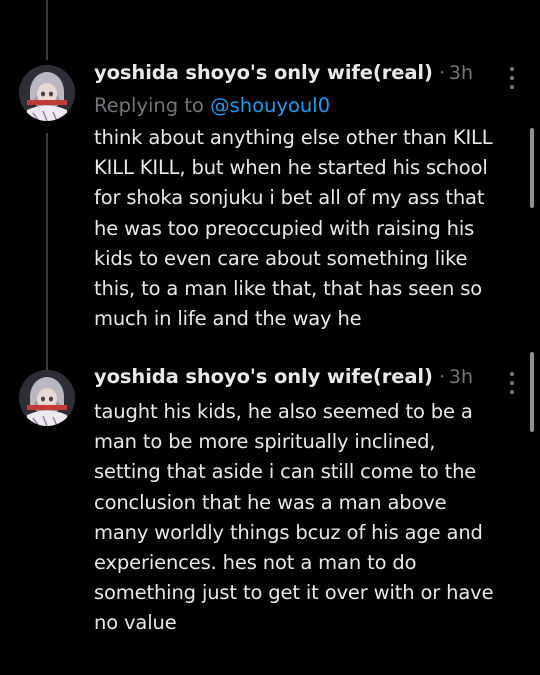  I want to click on replying-to-label: Replying to, so click(152, 105).